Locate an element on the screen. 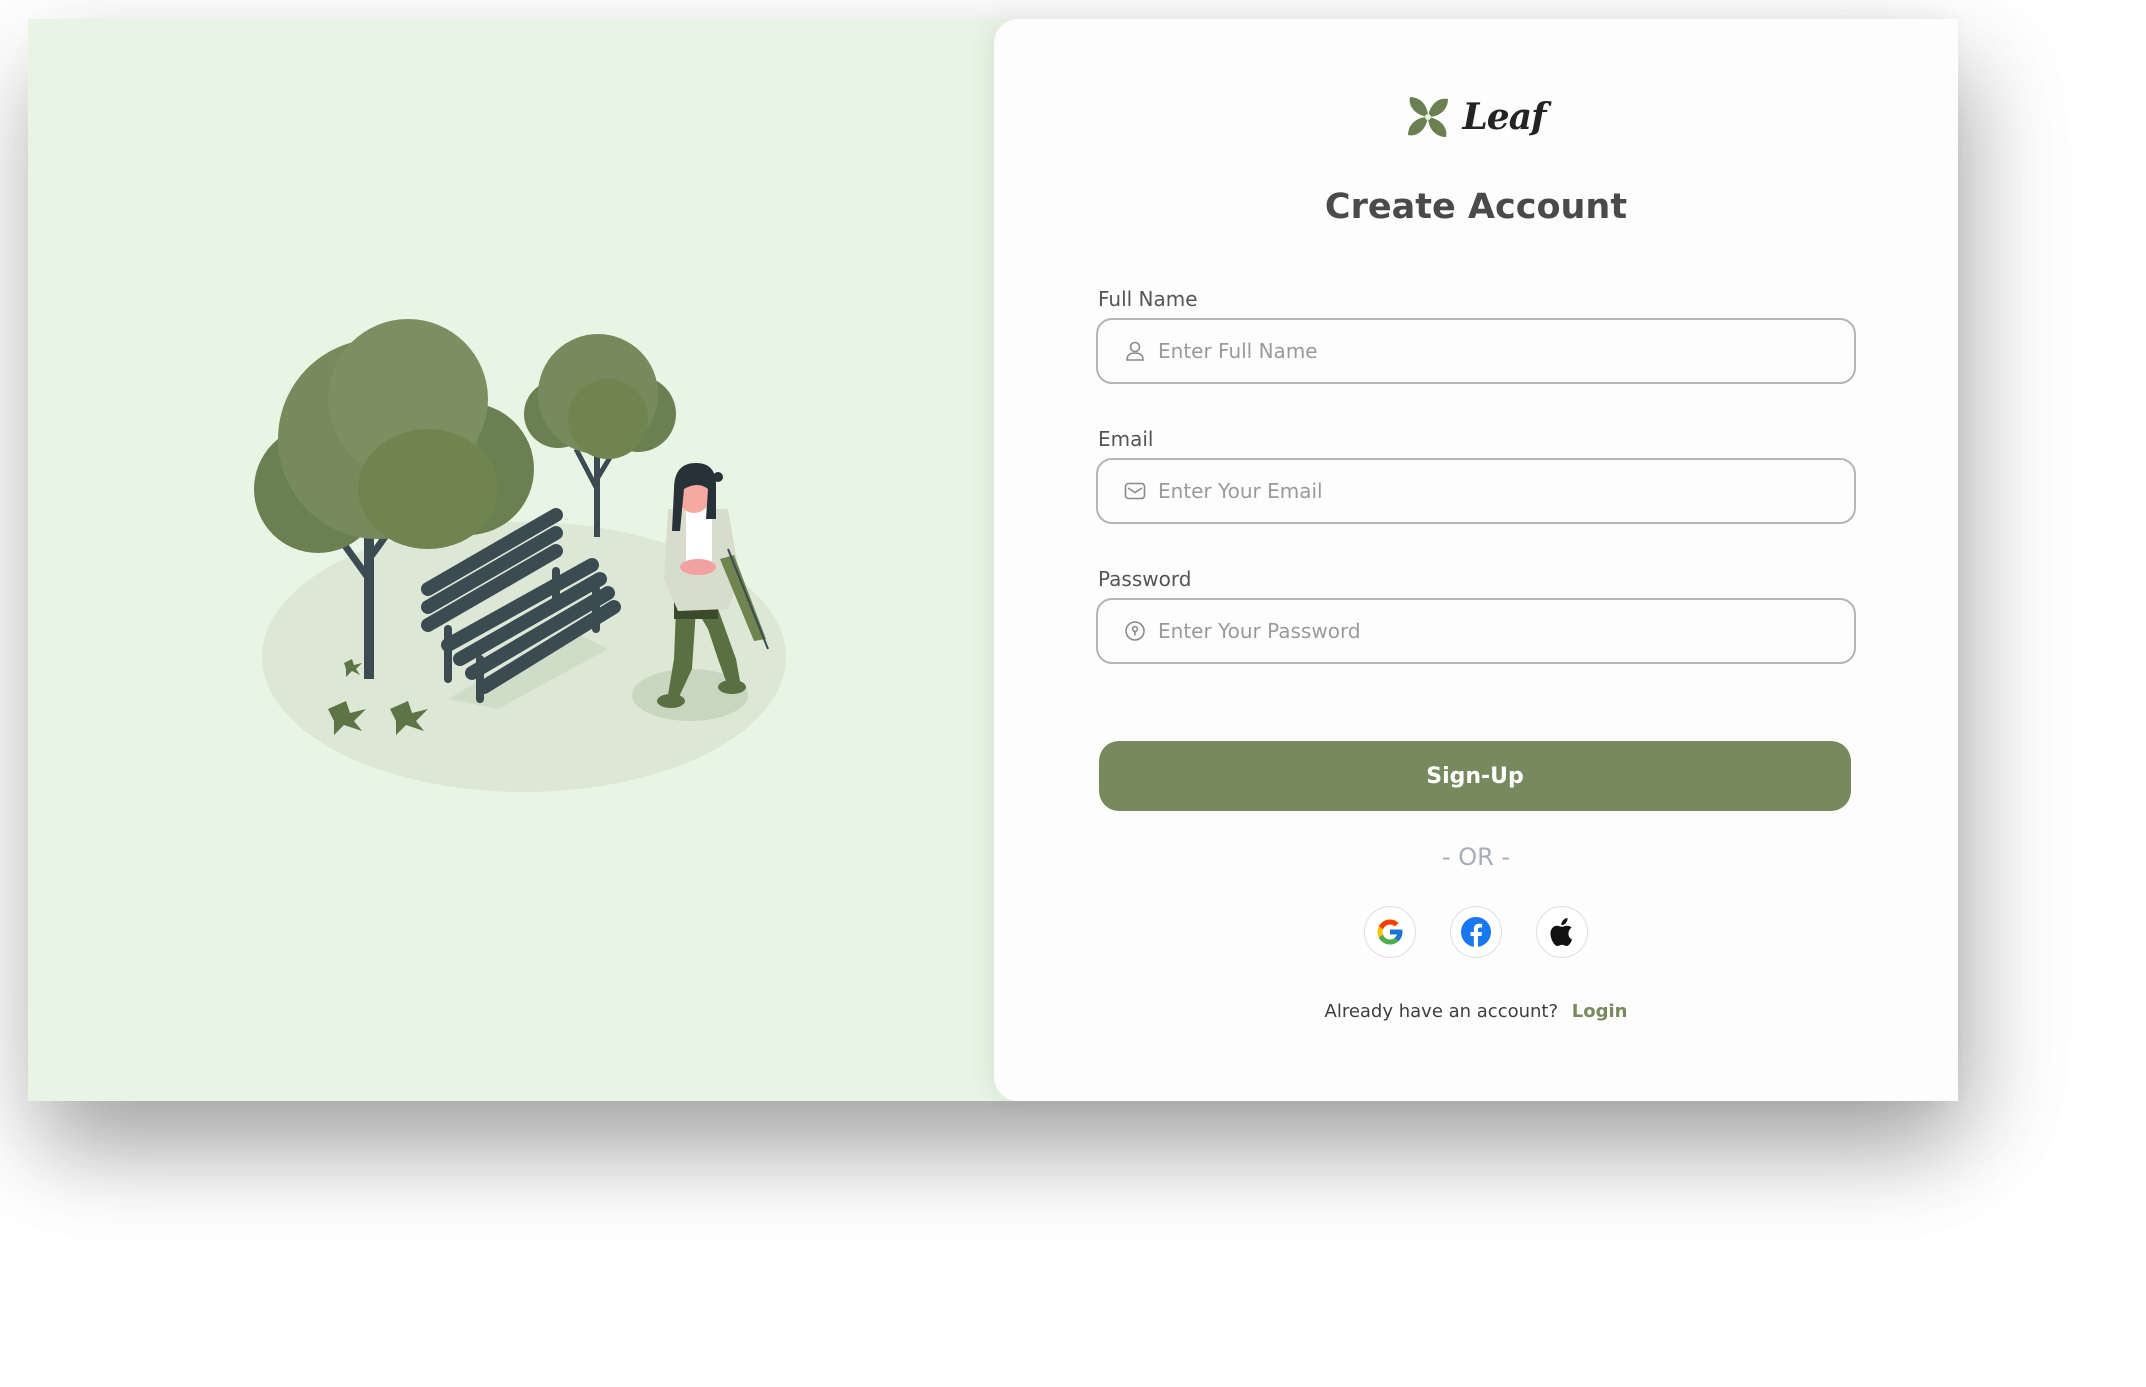 The image size is (2146, 1387). small-tree is located at coordinates (600, 435).